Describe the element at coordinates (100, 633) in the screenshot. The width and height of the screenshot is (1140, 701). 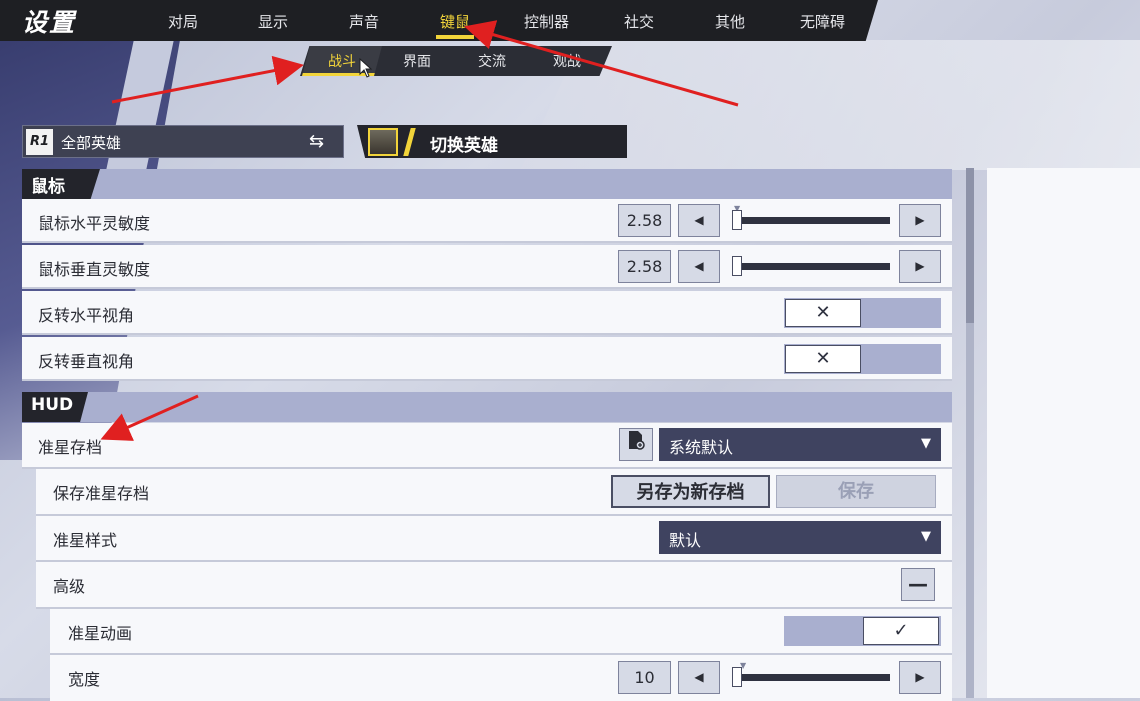
I see `setting-label: 准星动画` at that location.